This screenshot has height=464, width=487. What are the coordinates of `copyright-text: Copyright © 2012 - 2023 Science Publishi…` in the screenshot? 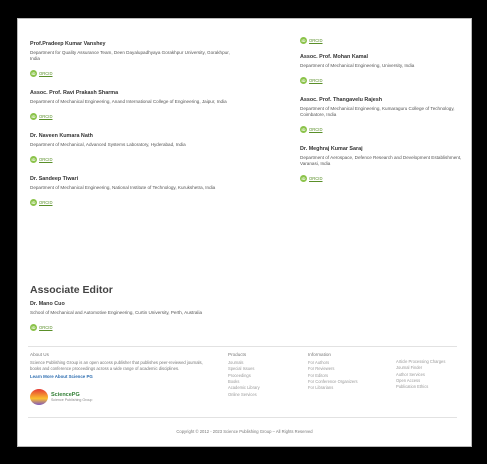 It's located at (244, 431).